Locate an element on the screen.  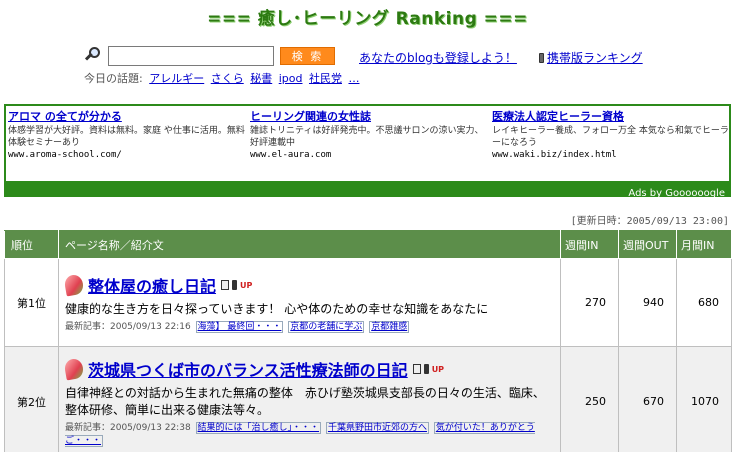
updated-timestamp: [更新日時：2005/09/13 23:00] is located at coordinates (649, 221).